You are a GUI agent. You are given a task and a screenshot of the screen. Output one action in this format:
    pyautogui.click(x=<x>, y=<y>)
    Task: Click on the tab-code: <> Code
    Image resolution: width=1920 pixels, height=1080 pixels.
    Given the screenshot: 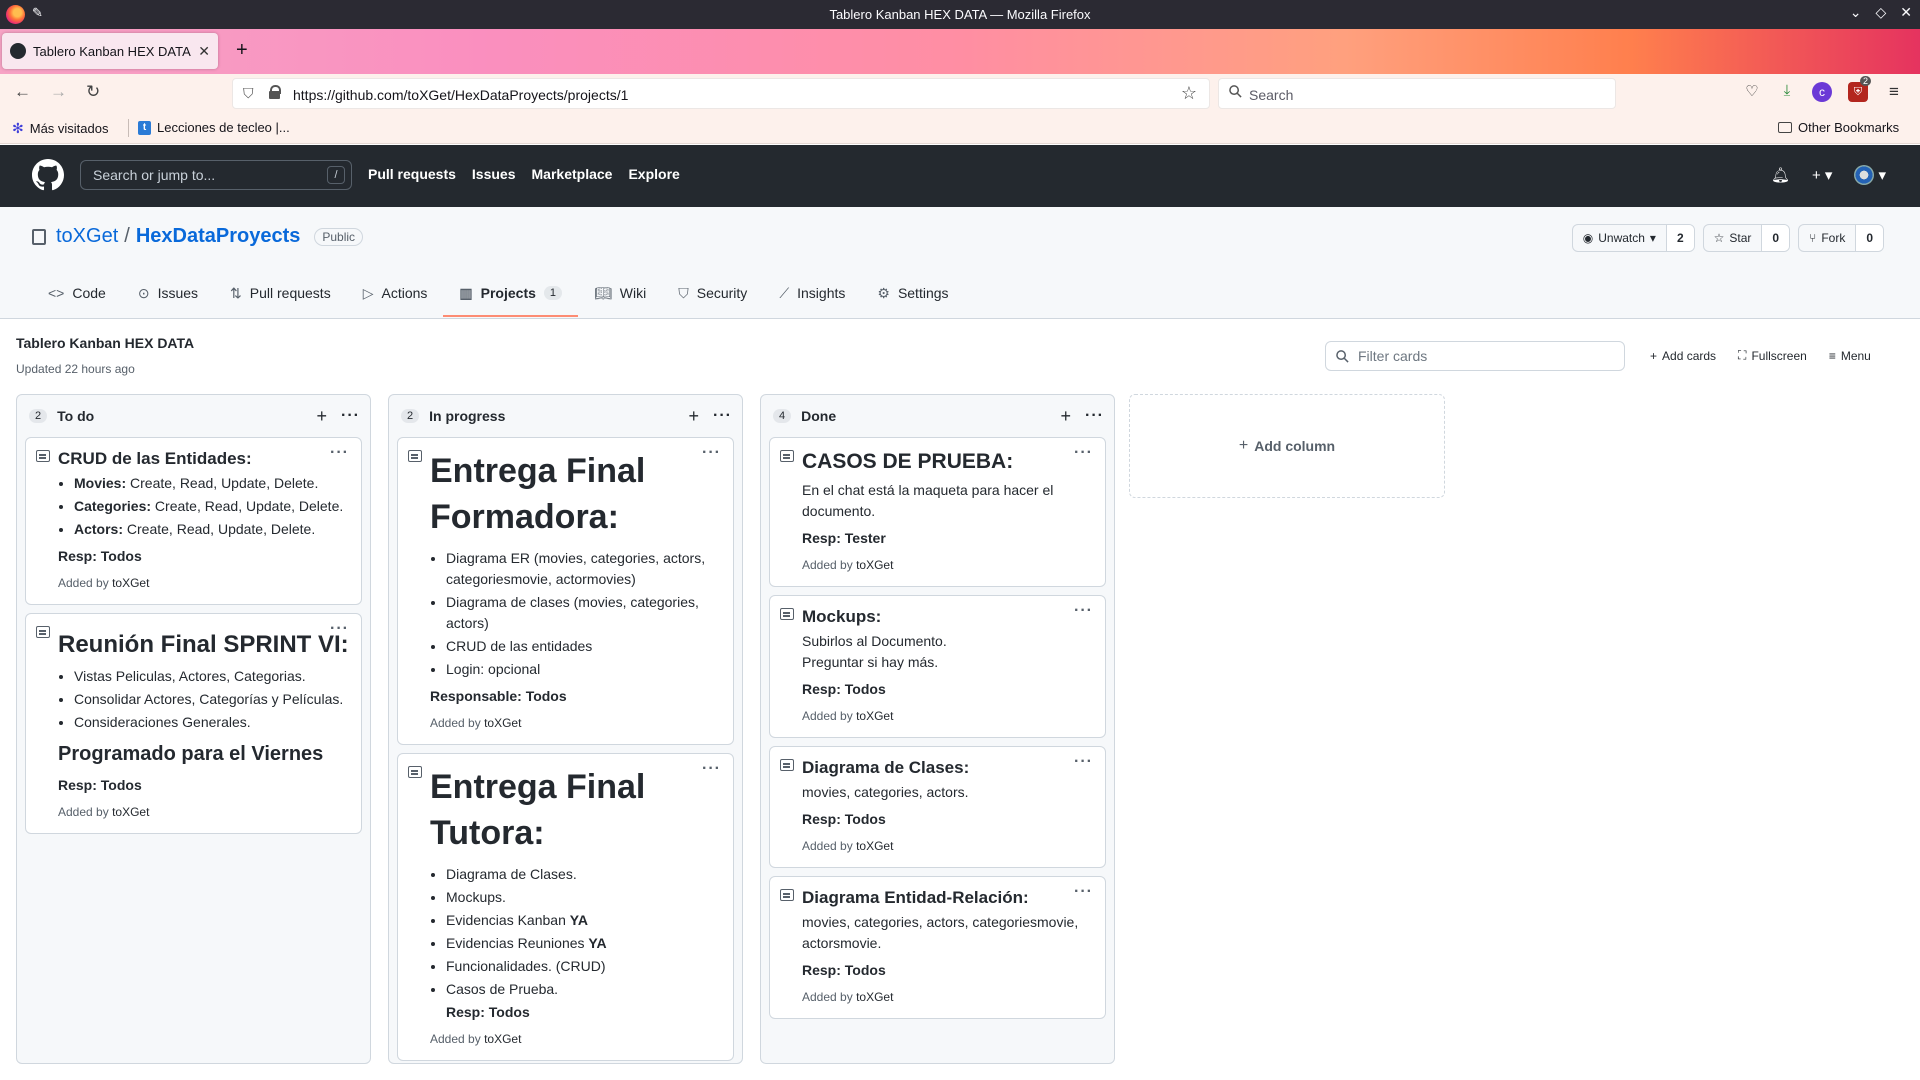 What is the action you would take?
    pyautogui.click(x=77, y=293)
    